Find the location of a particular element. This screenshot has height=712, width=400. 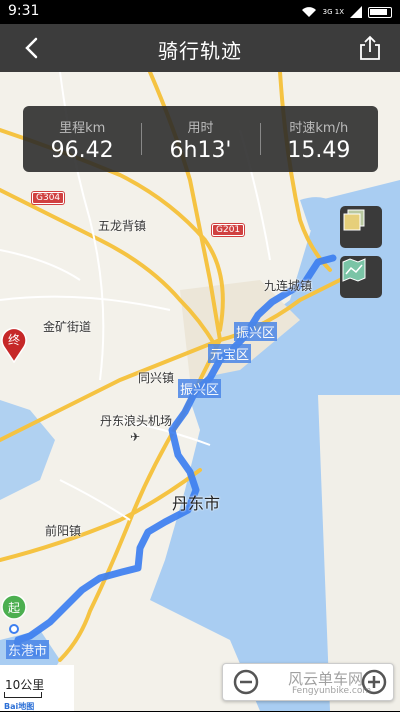

wifi-icon is located at coordinates (308, 12).